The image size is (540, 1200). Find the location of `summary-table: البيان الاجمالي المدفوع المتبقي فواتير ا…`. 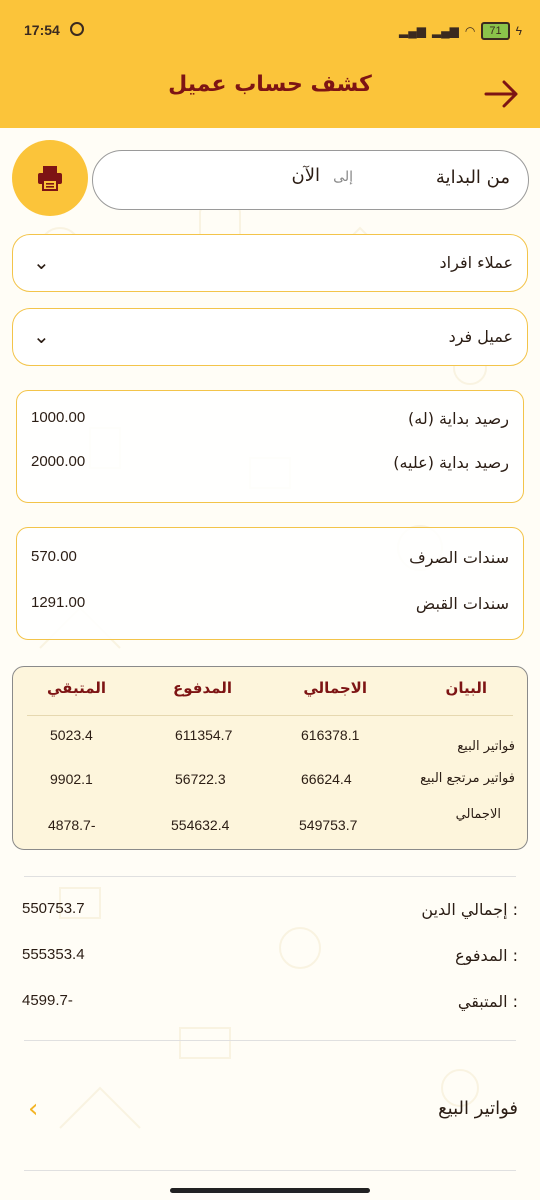

summary-table: البيان الاجمالي المدفوع المتبقي فواتير ا… is located at coordinates (270, 758).